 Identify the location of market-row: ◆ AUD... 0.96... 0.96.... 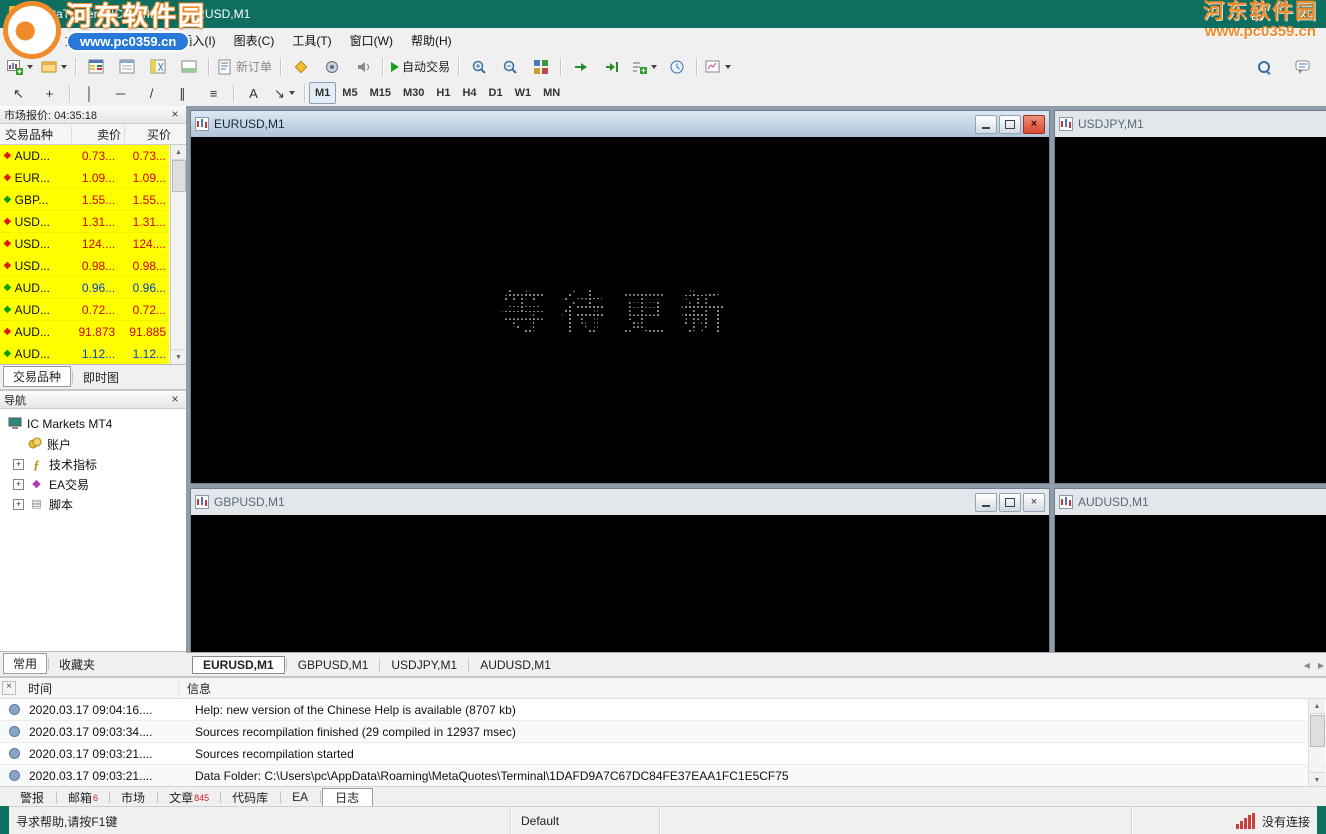
(84, 288).